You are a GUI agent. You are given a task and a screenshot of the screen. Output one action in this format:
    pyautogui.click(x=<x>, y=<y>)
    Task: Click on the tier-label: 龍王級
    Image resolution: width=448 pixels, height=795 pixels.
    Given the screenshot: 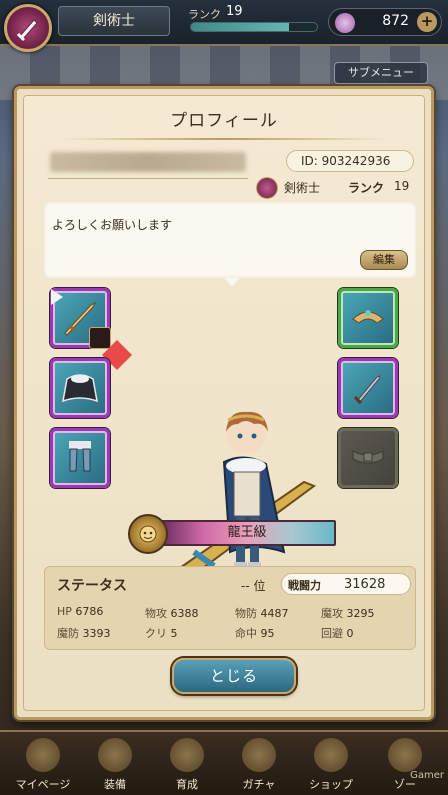 What is the action you would take?
    pyautogui.click(x=247, y=533)
    